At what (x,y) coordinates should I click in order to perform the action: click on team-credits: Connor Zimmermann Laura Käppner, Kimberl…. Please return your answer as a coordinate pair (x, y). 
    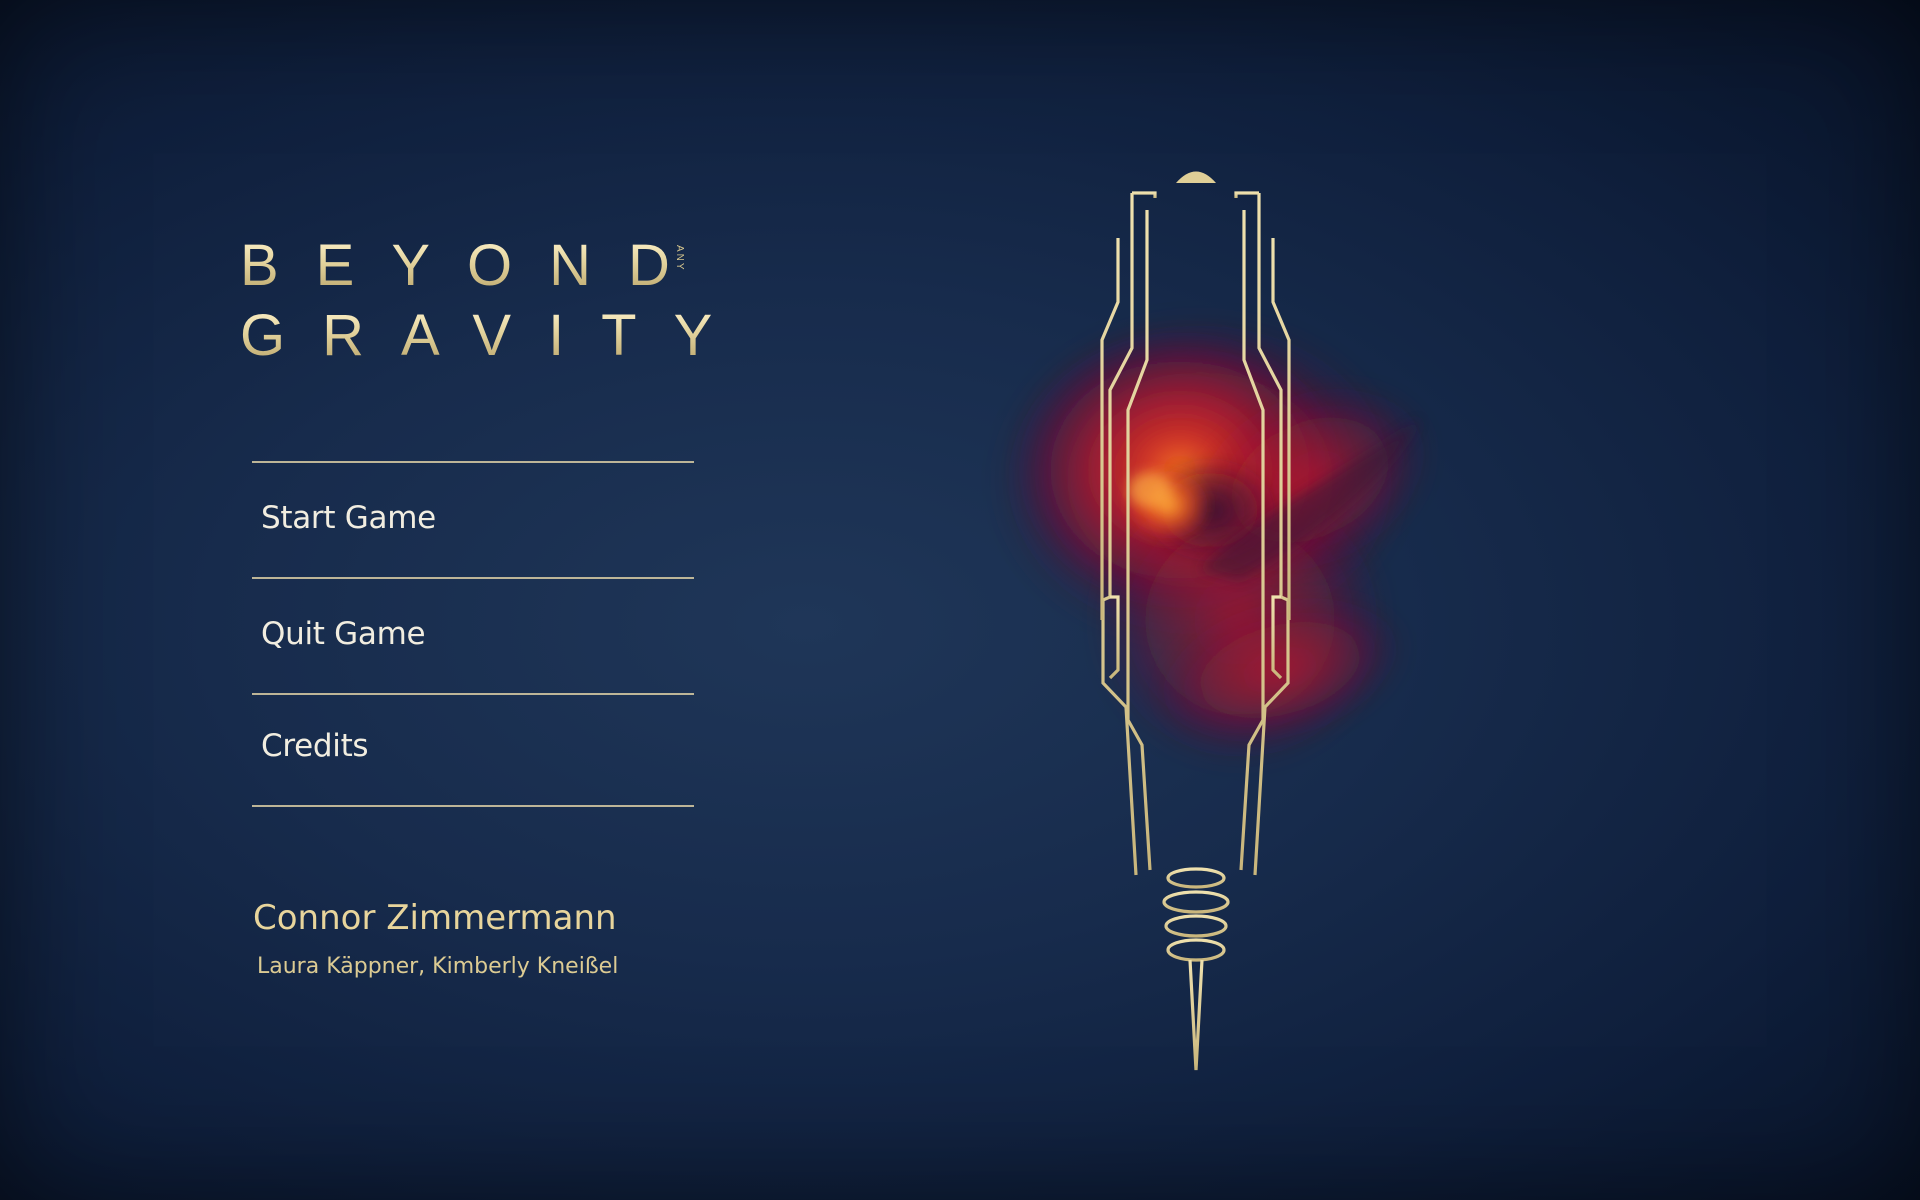
    Looking at the image, I should click on (463, 939).